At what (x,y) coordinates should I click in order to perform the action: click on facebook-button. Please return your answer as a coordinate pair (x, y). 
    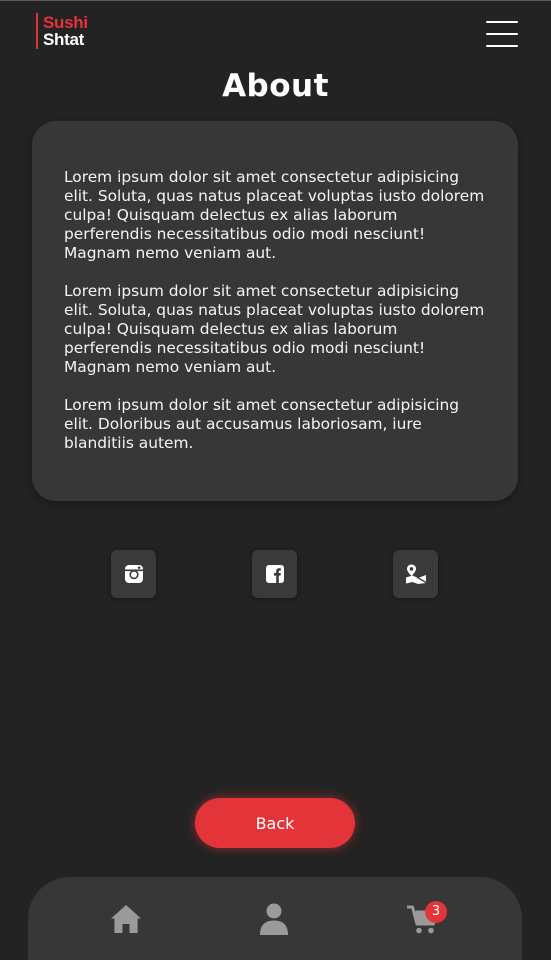
    Looking at the image, I should click on (274, 574).